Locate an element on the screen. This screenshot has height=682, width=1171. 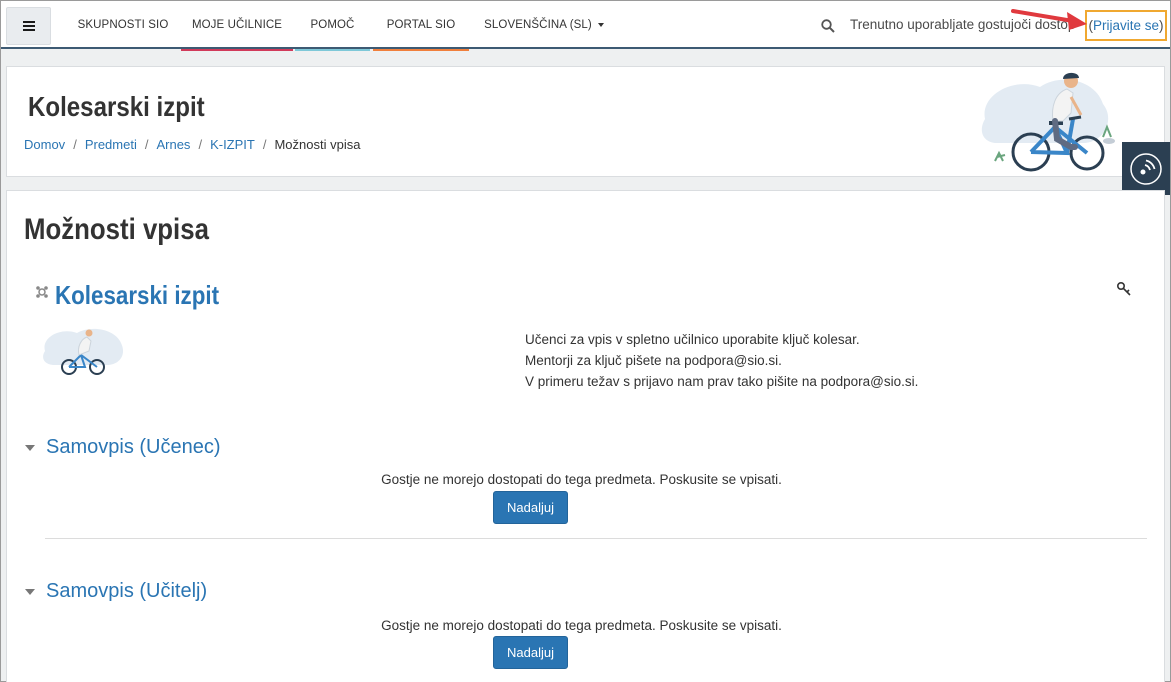
search-icon is located at coordinates (828, 26).